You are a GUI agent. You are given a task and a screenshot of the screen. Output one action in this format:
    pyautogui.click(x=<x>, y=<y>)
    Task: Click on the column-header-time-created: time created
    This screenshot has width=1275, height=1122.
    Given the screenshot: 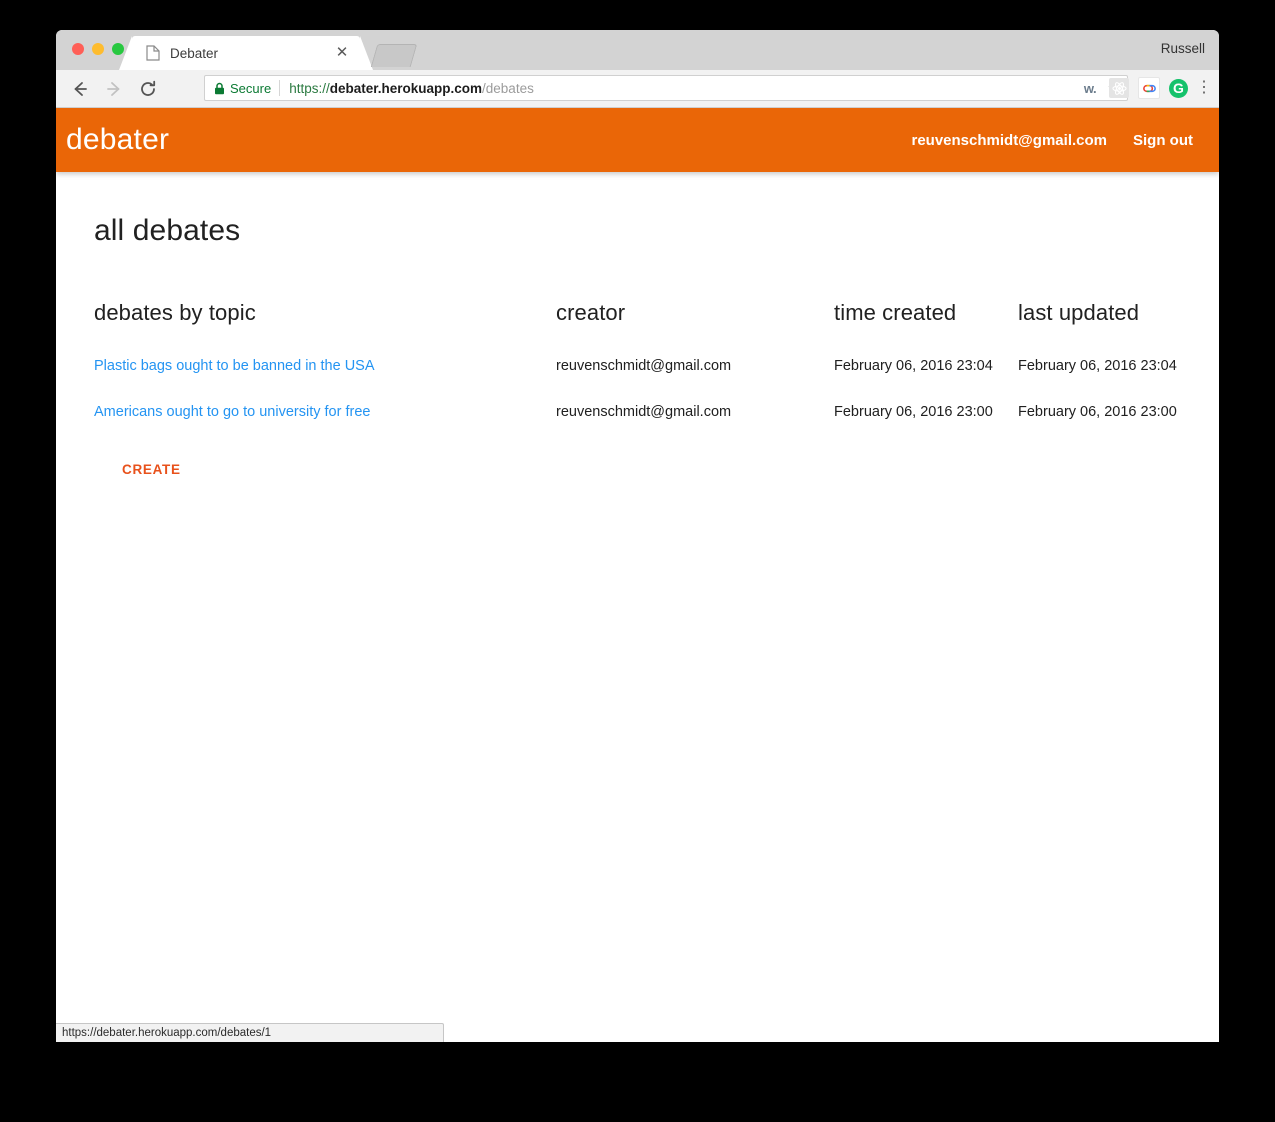 What is the action you would take?
    pyautogui.click(x=895, y=312)
    